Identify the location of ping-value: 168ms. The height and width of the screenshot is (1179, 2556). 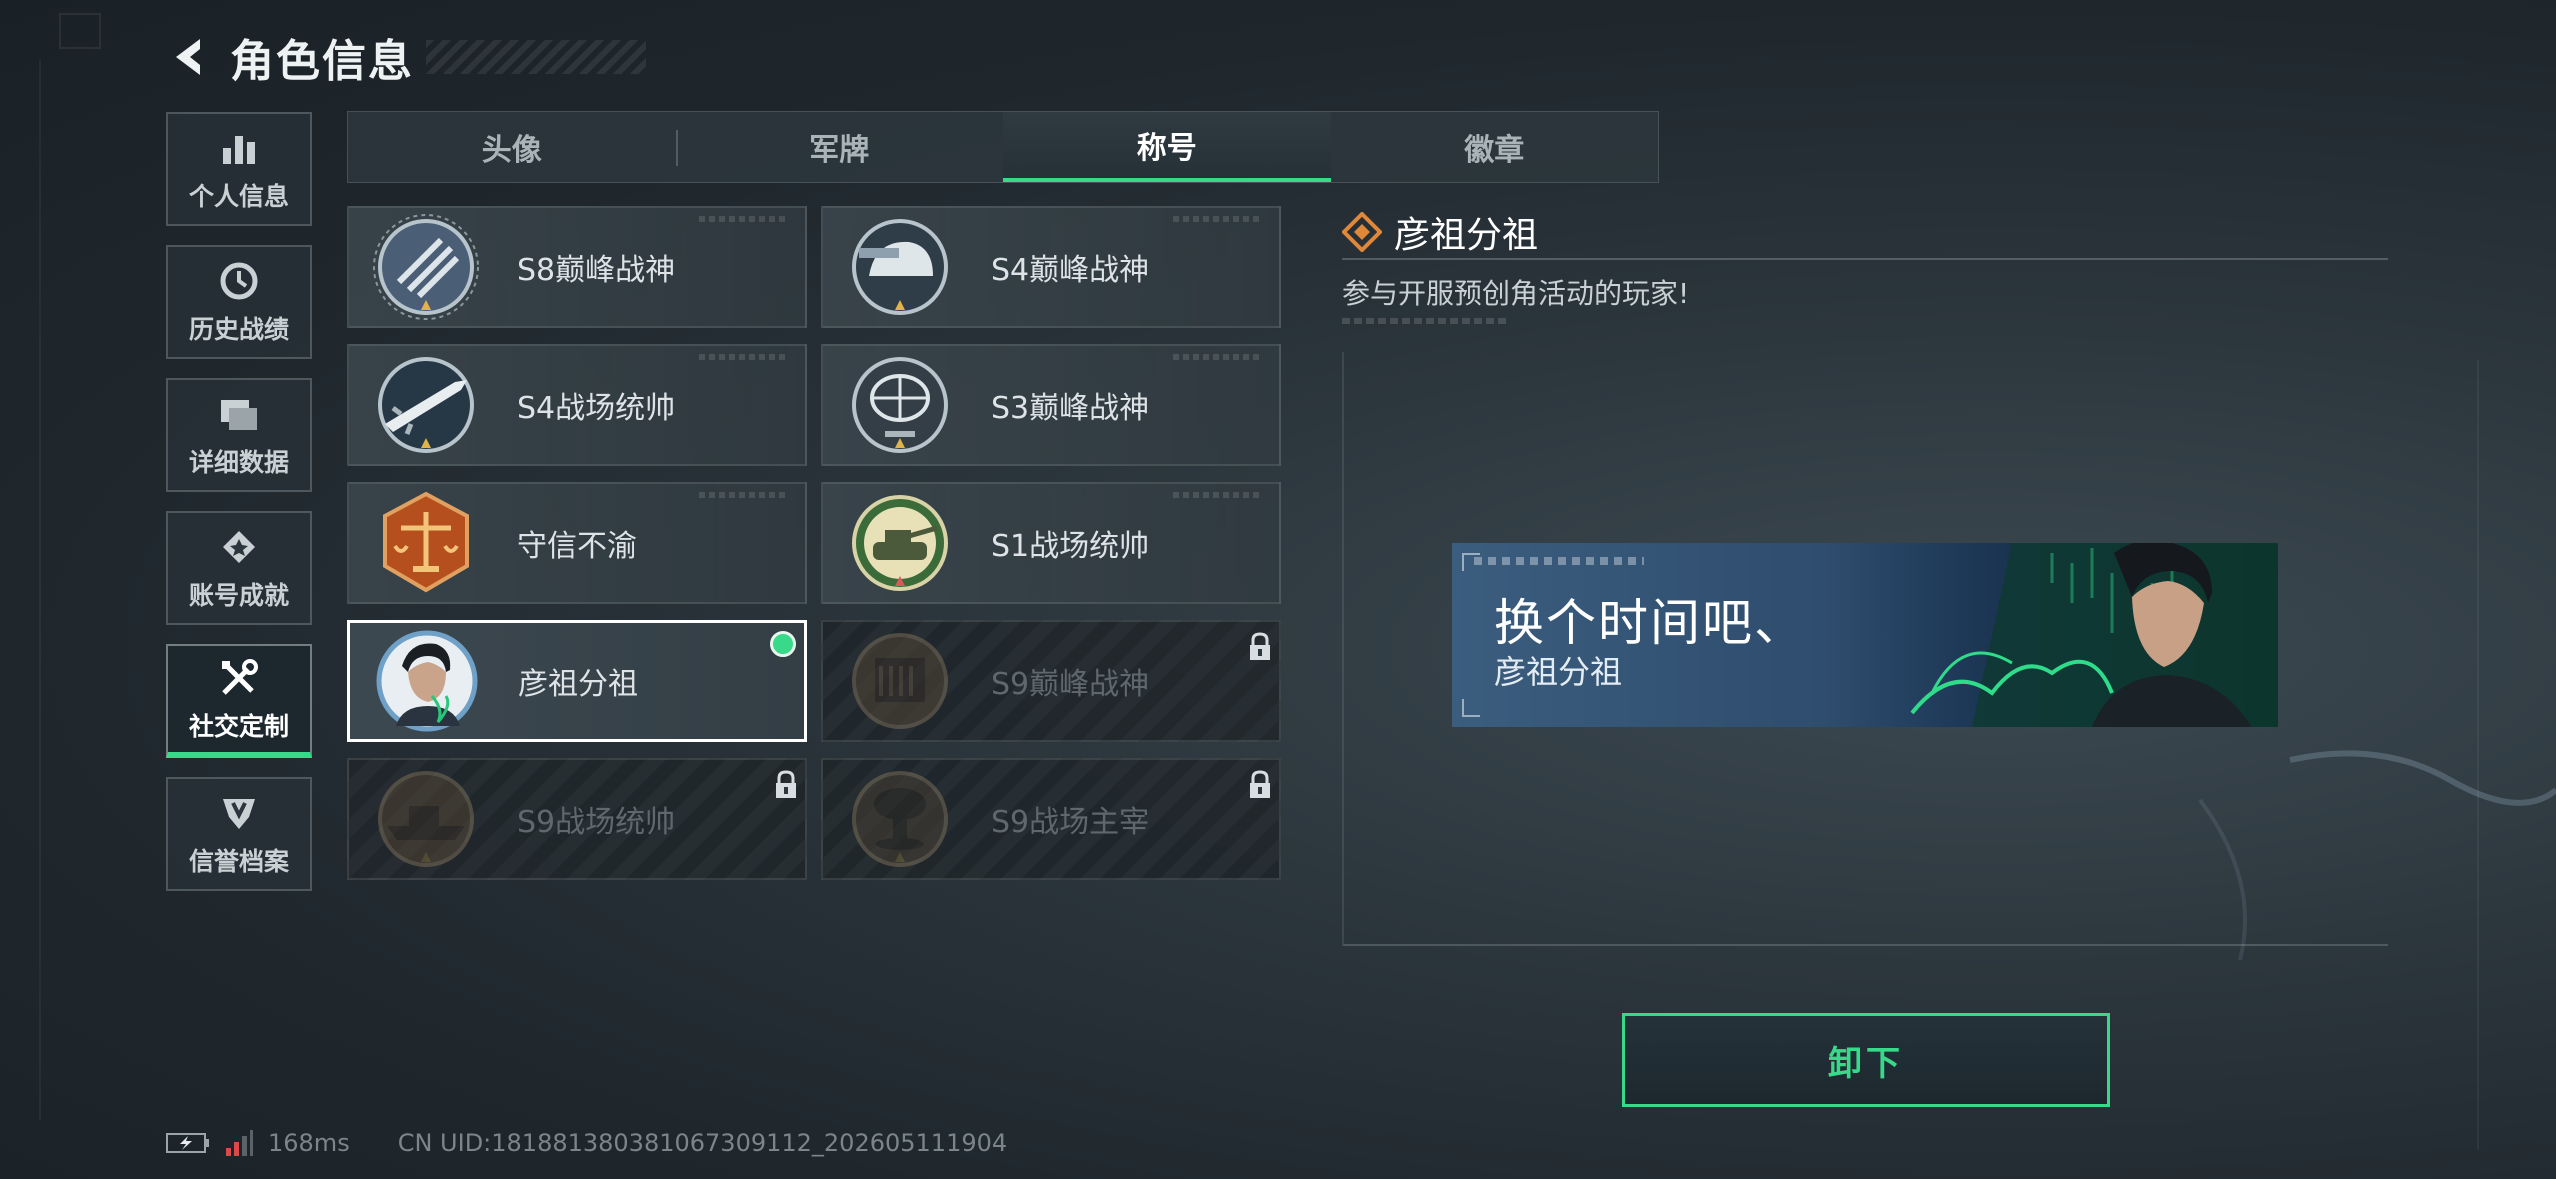
(309, 1143).